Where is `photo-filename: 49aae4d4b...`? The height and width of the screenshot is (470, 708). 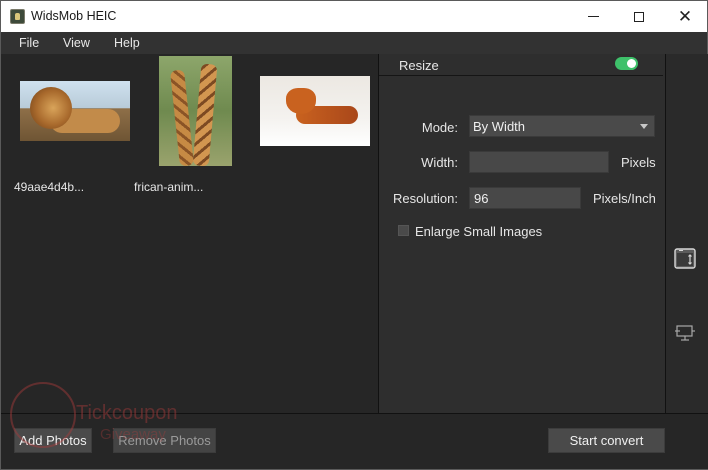
photo-filename: 49aae4d4b... is located at coordinates (49, 187).